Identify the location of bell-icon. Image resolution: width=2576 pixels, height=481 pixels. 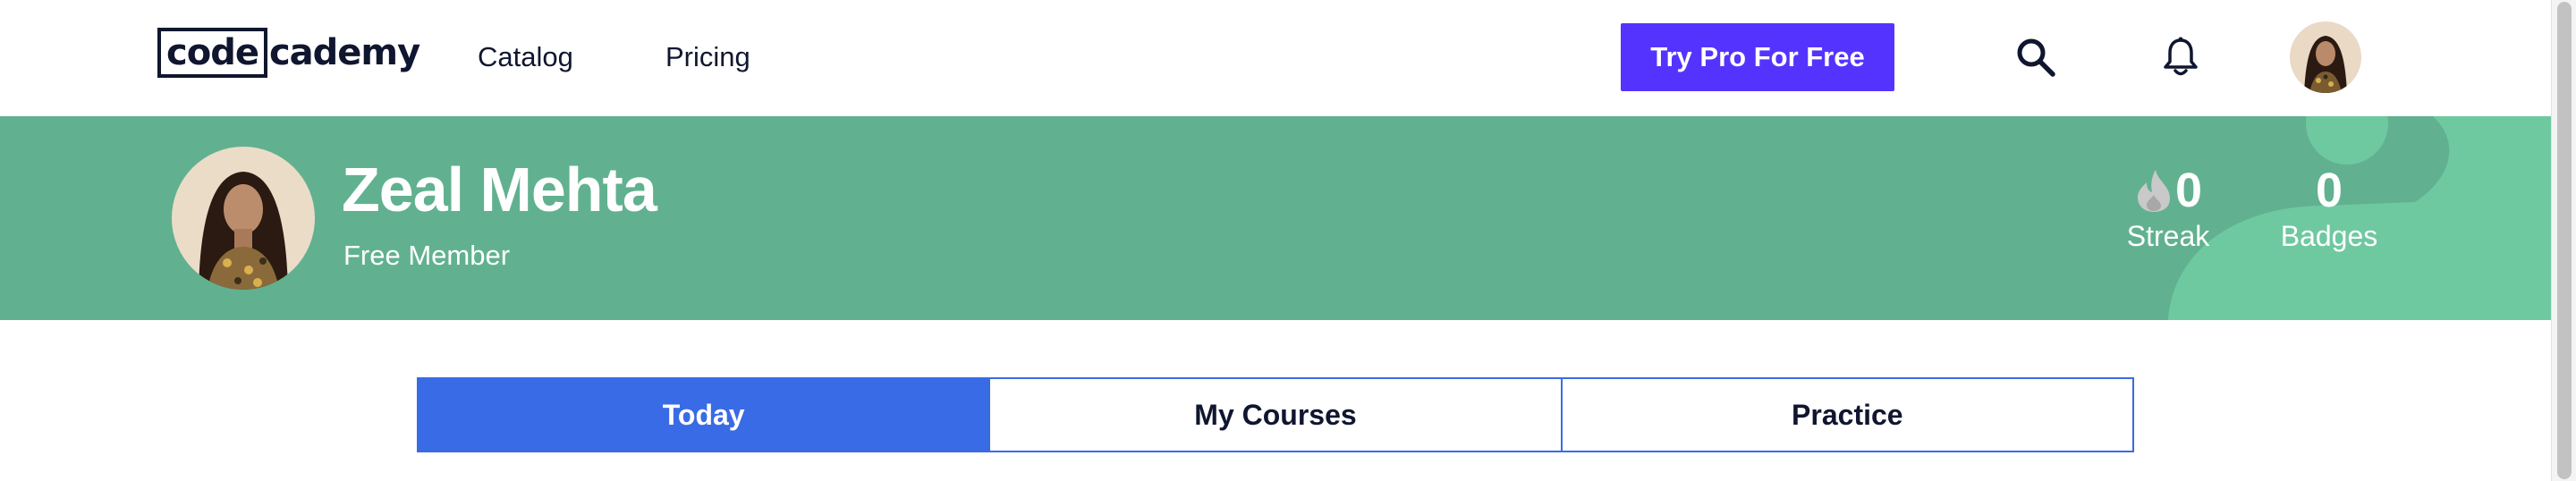
(2181, 56).